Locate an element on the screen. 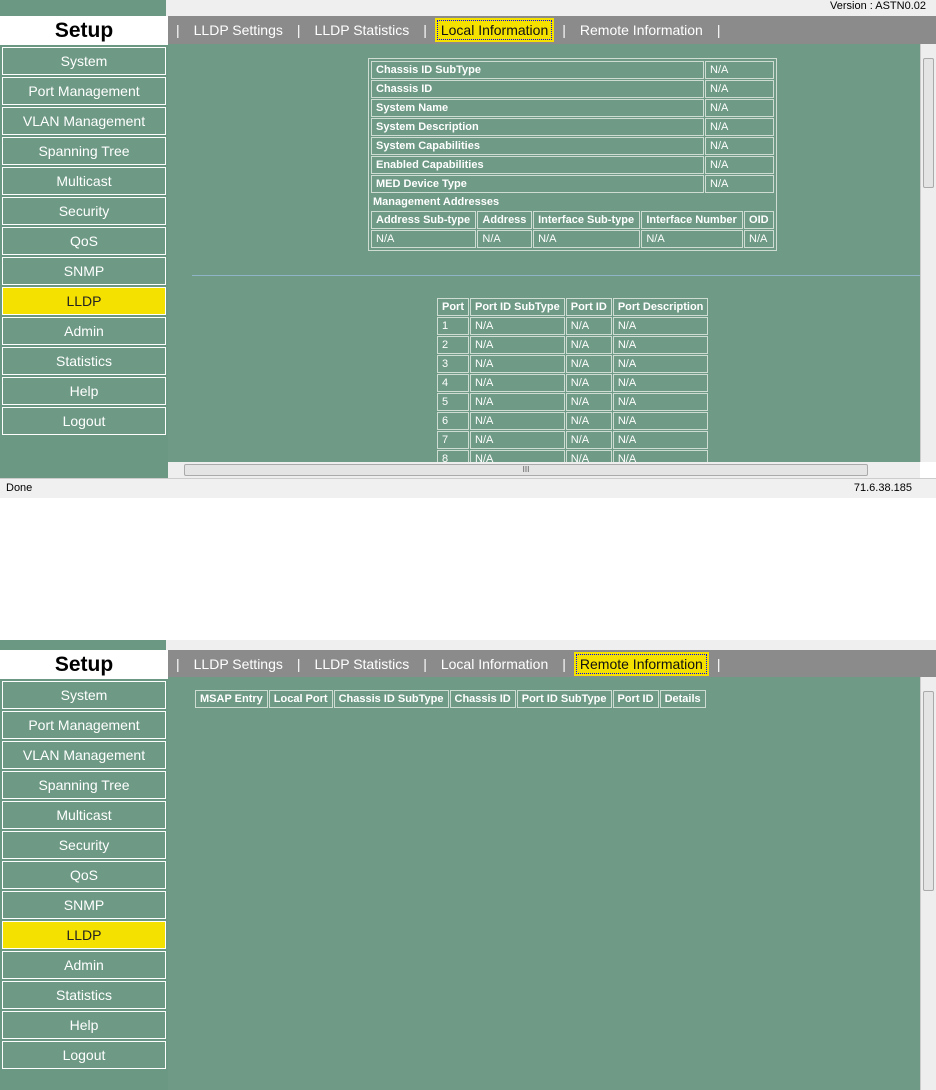 The height and width of the screenshot is (1090, 936). info-label: Chassis ID is located at coordinates (537, 89).